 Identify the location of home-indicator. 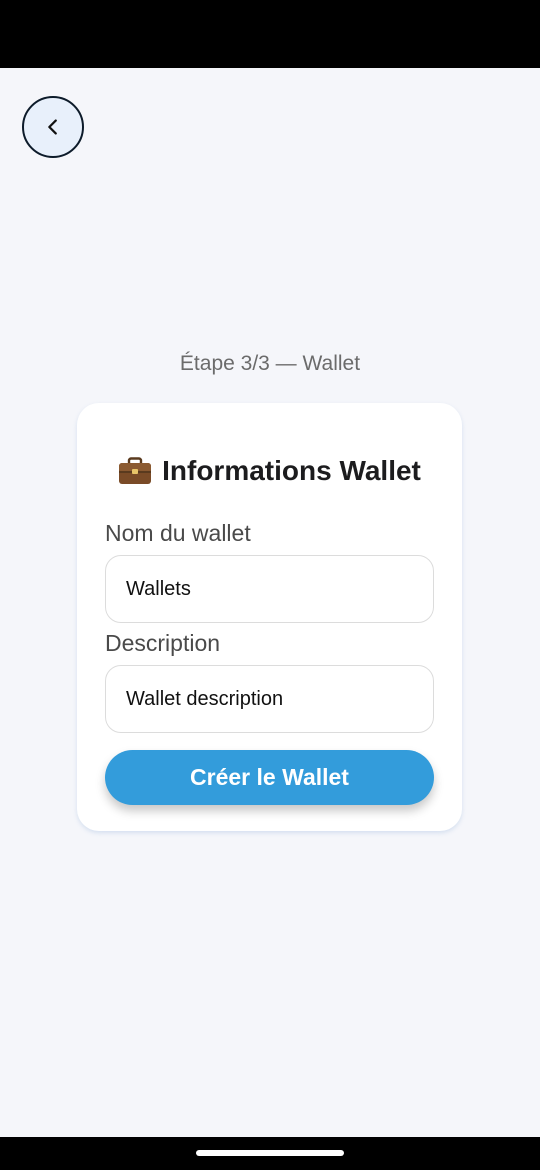
(270, 1153).